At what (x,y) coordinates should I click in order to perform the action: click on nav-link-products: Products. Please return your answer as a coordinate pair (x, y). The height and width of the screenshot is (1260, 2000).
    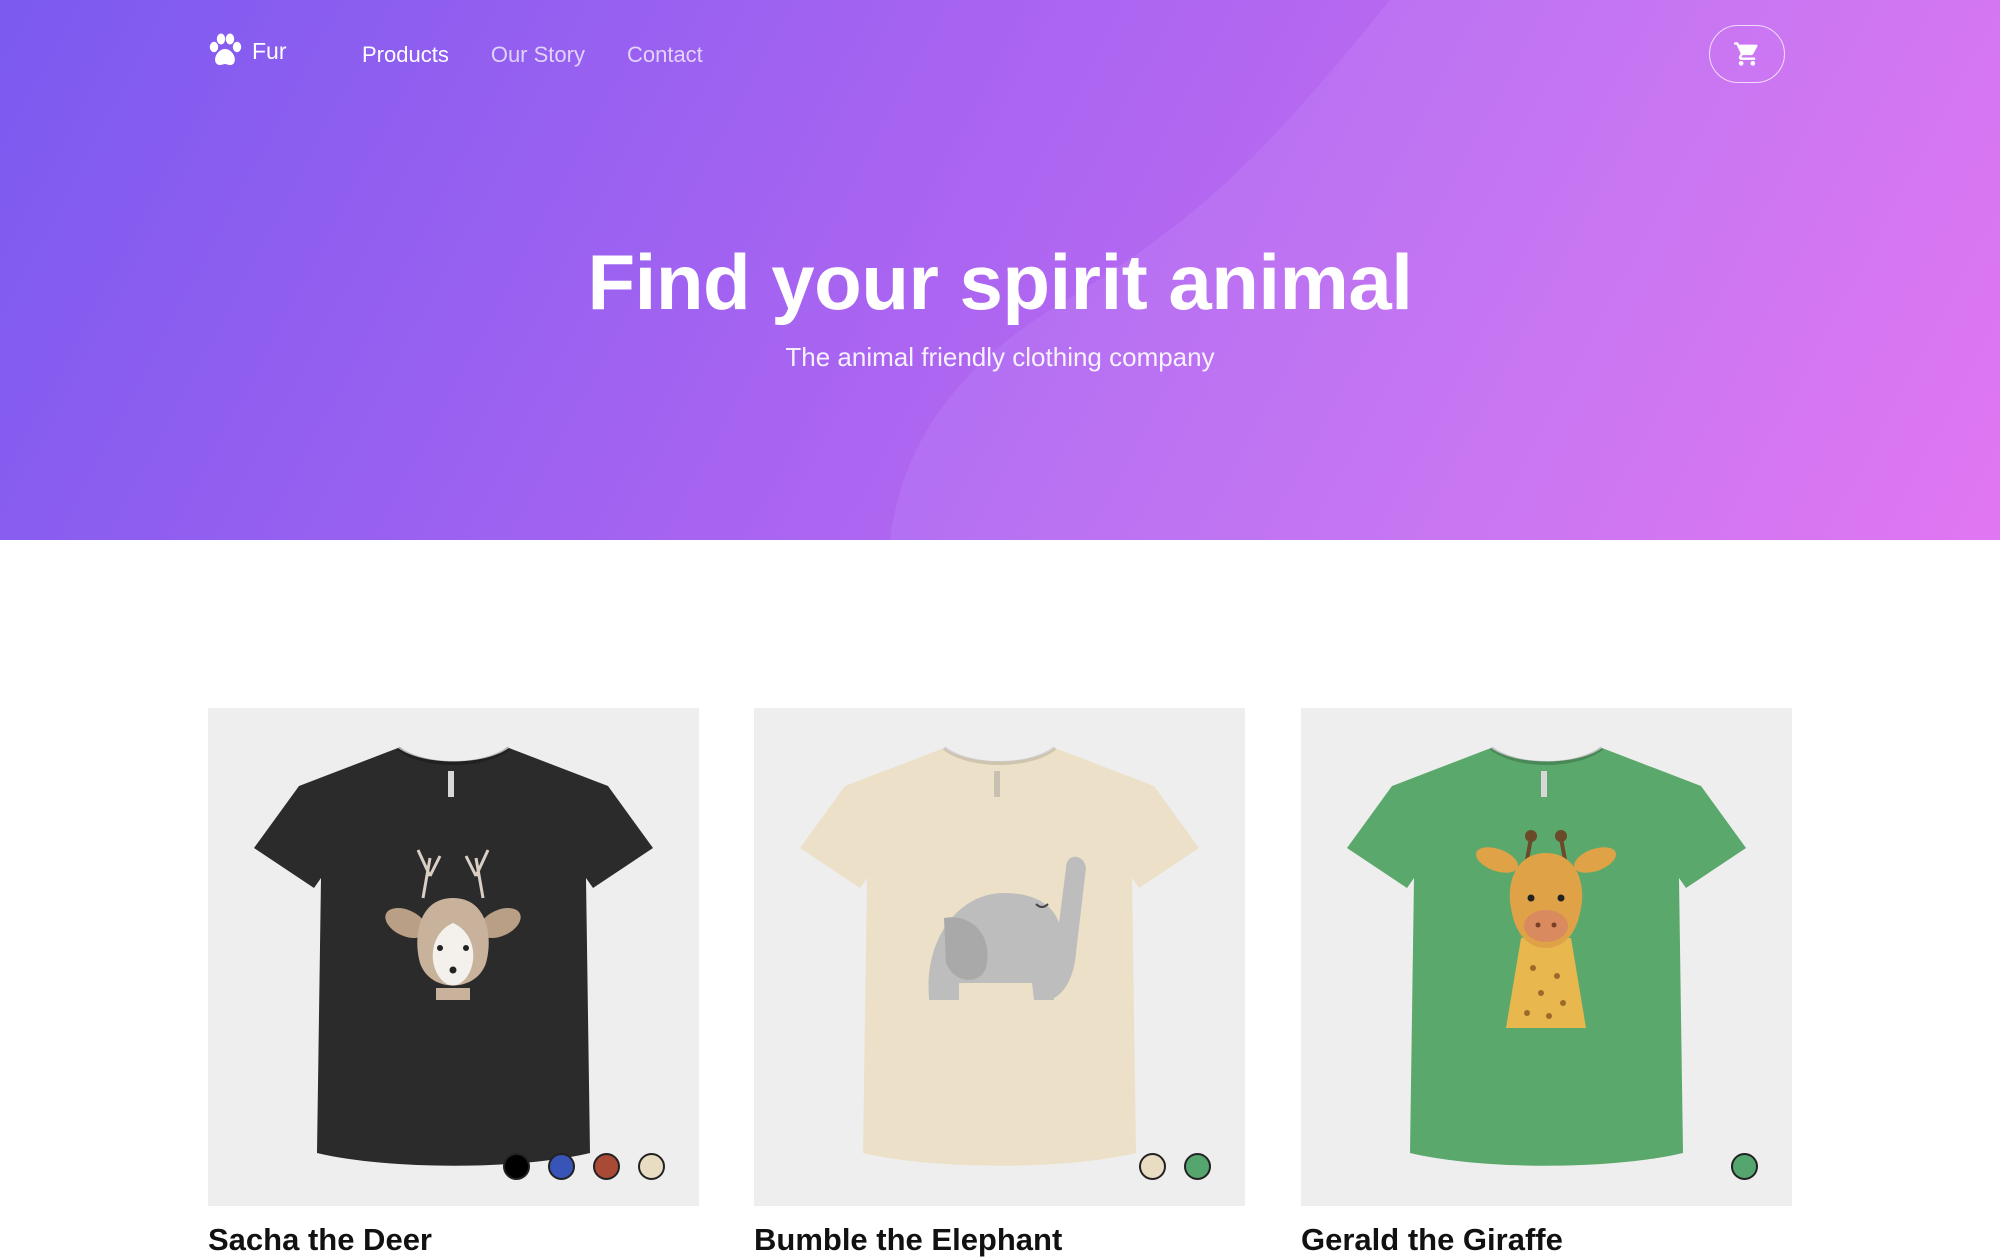
    Looking at the image, I should click on (405, 55).